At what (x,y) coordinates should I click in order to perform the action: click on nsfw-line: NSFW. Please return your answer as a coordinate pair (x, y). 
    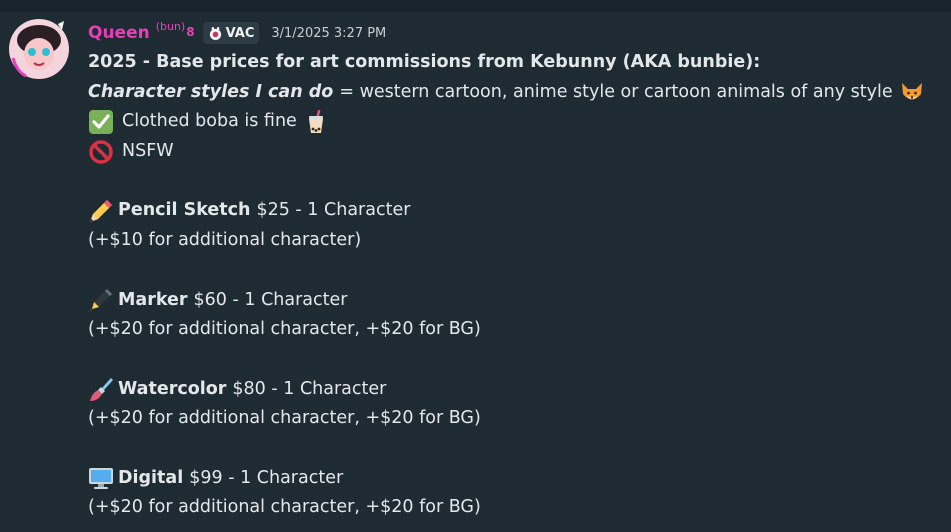
    Looking at the image, I should click on (518, 152).